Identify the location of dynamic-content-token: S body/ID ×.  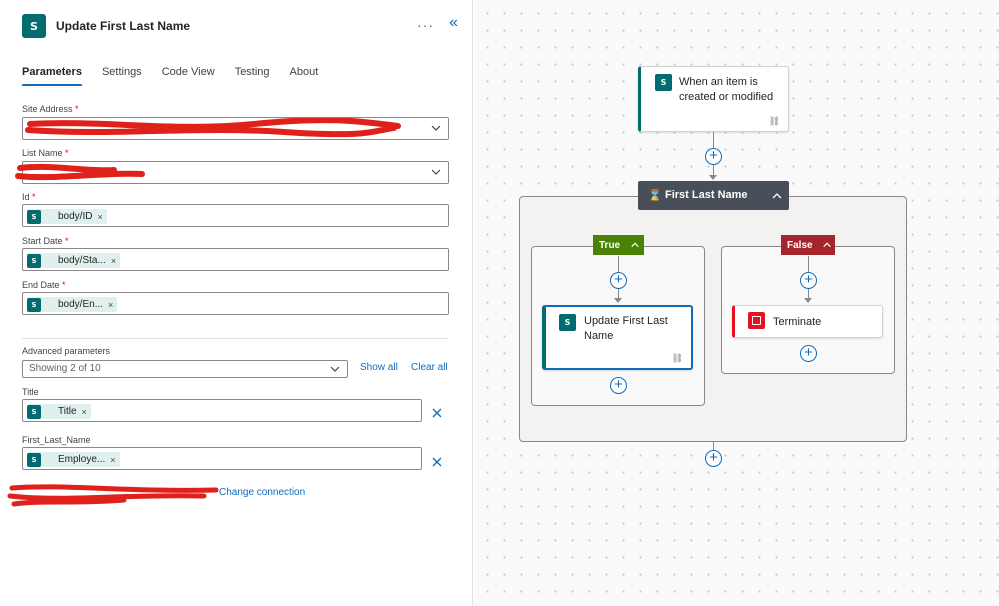
(67, 216).